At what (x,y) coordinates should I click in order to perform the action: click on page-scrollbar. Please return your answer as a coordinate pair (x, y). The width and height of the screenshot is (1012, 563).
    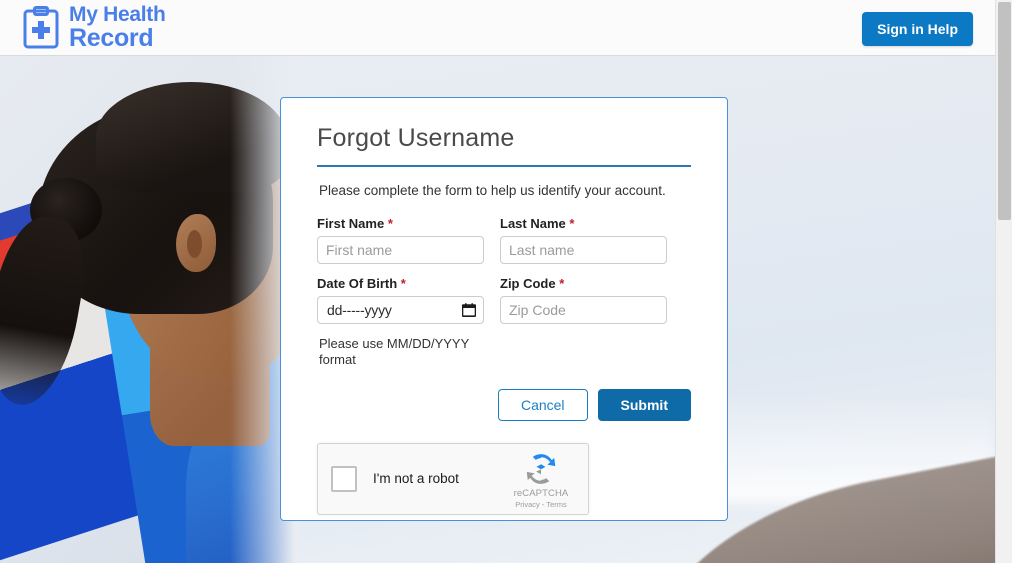
    Looking at the image, I should click on (1003, 281).